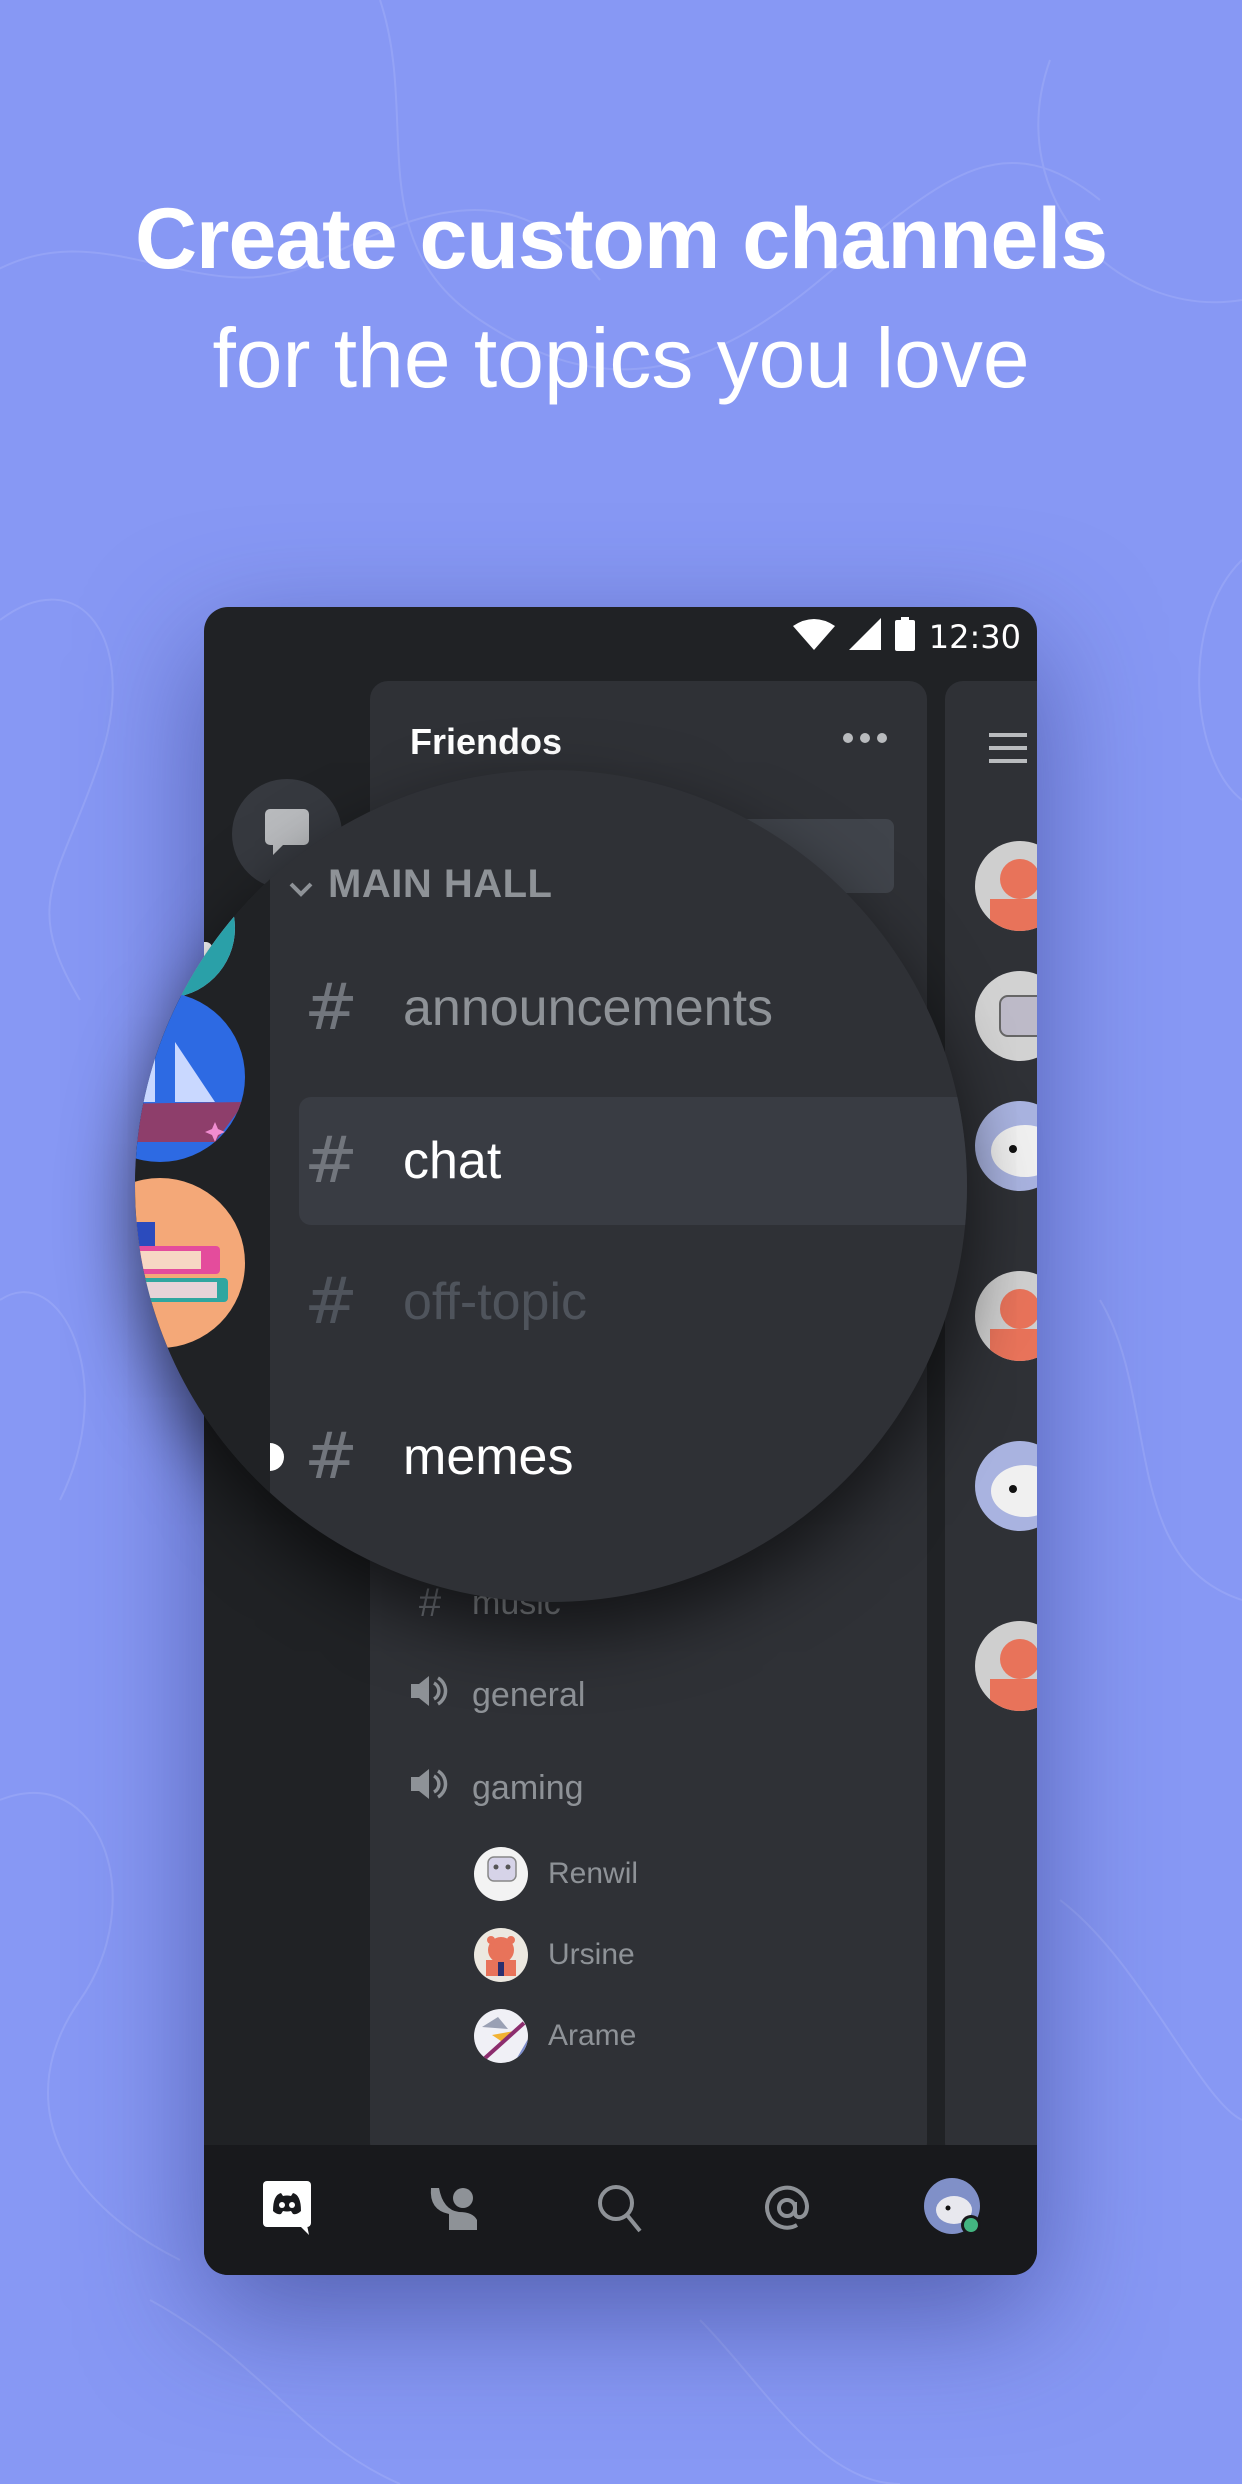 The width and height of the screenshot is (1242, 2484). What do you see at coordinates (488, 1457) in the screenshot?
I see `channel-name: memes` at bounding box center [488, 1457].